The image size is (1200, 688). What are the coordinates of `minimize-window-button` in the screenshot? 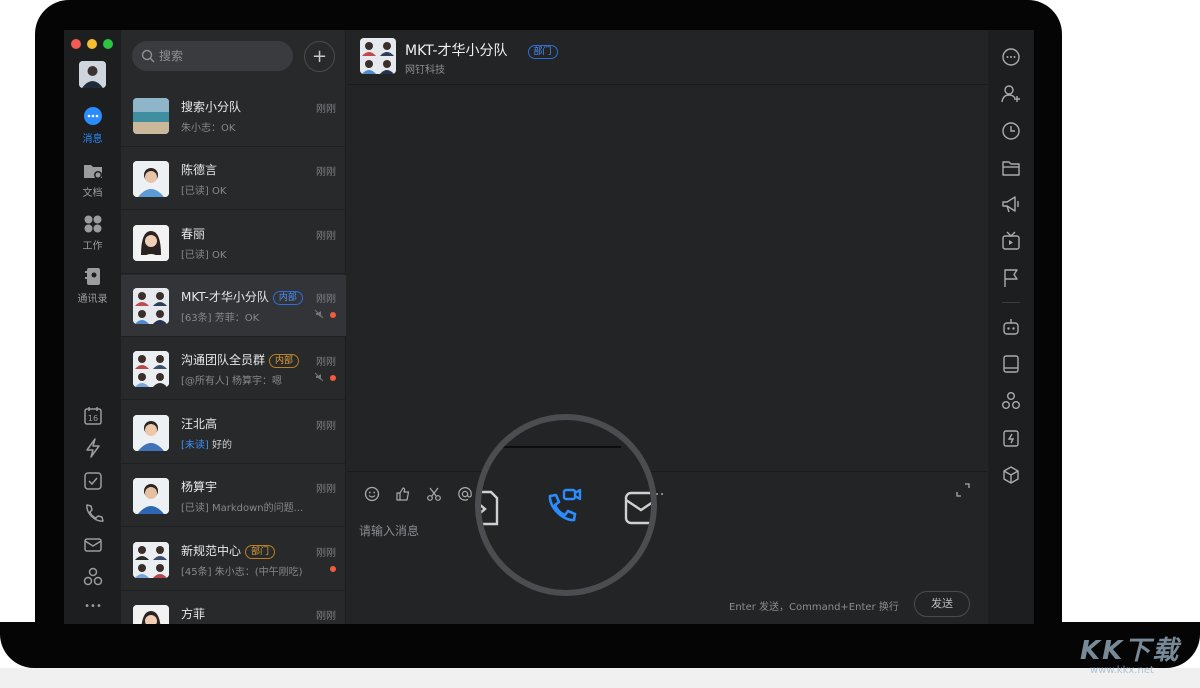 It's located at (92, 44).